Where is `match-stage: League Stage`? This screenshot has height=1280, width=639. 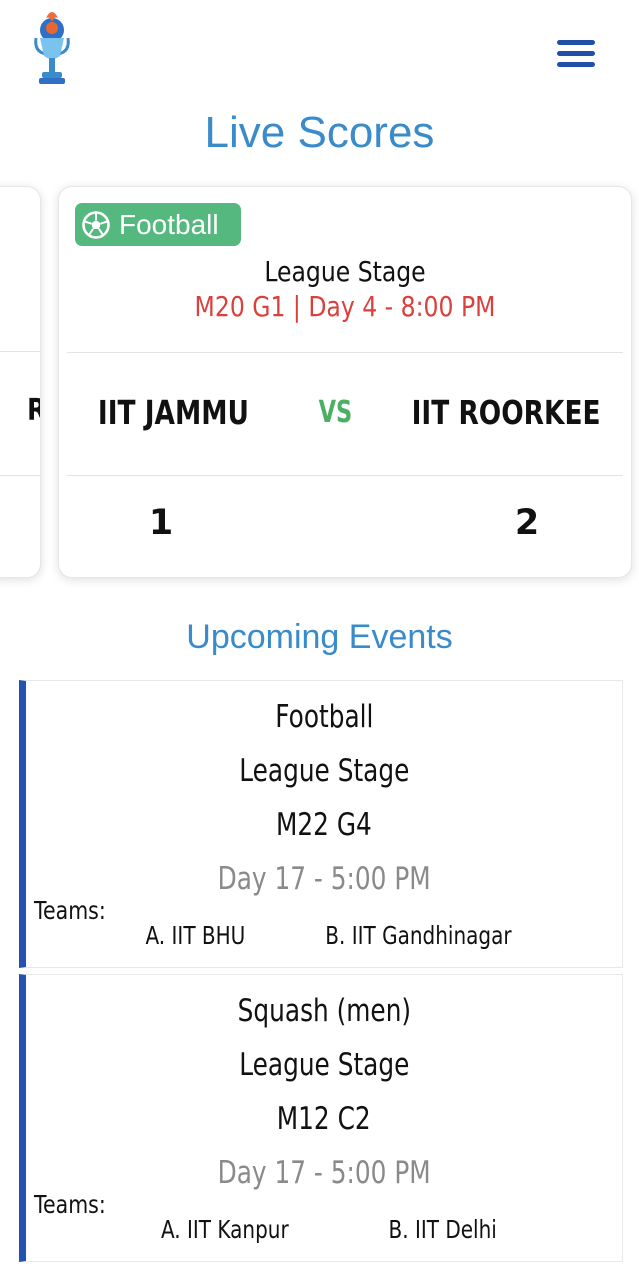 match-stage: League Stage is located at coordinates (345, 271).